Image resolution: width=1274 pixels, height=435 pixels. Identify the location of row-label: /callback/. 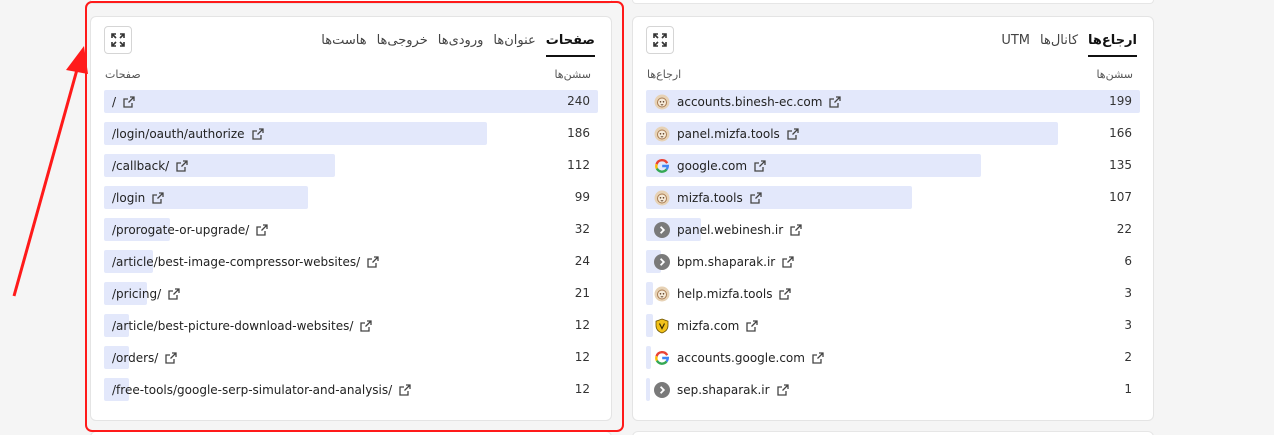
(150, 165).